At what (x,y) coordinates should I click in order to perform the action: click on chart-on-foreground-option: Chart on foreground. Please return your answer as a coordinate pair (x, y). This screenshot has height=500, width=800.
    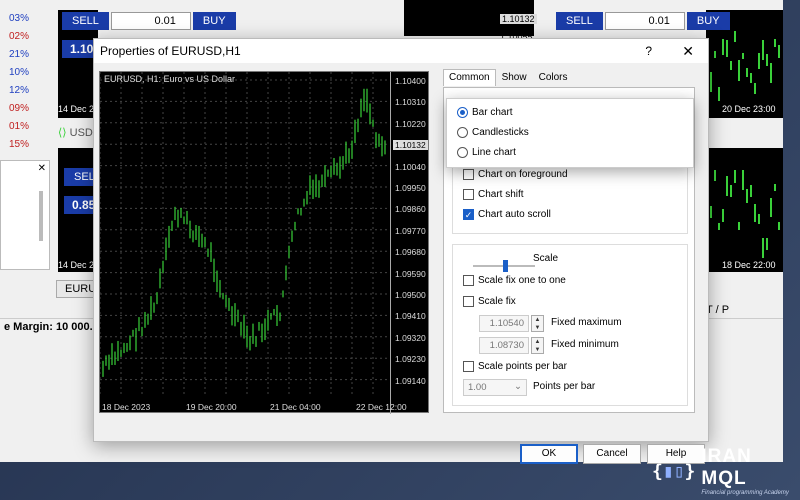
    Looking at the image, I should click on (515, 174).